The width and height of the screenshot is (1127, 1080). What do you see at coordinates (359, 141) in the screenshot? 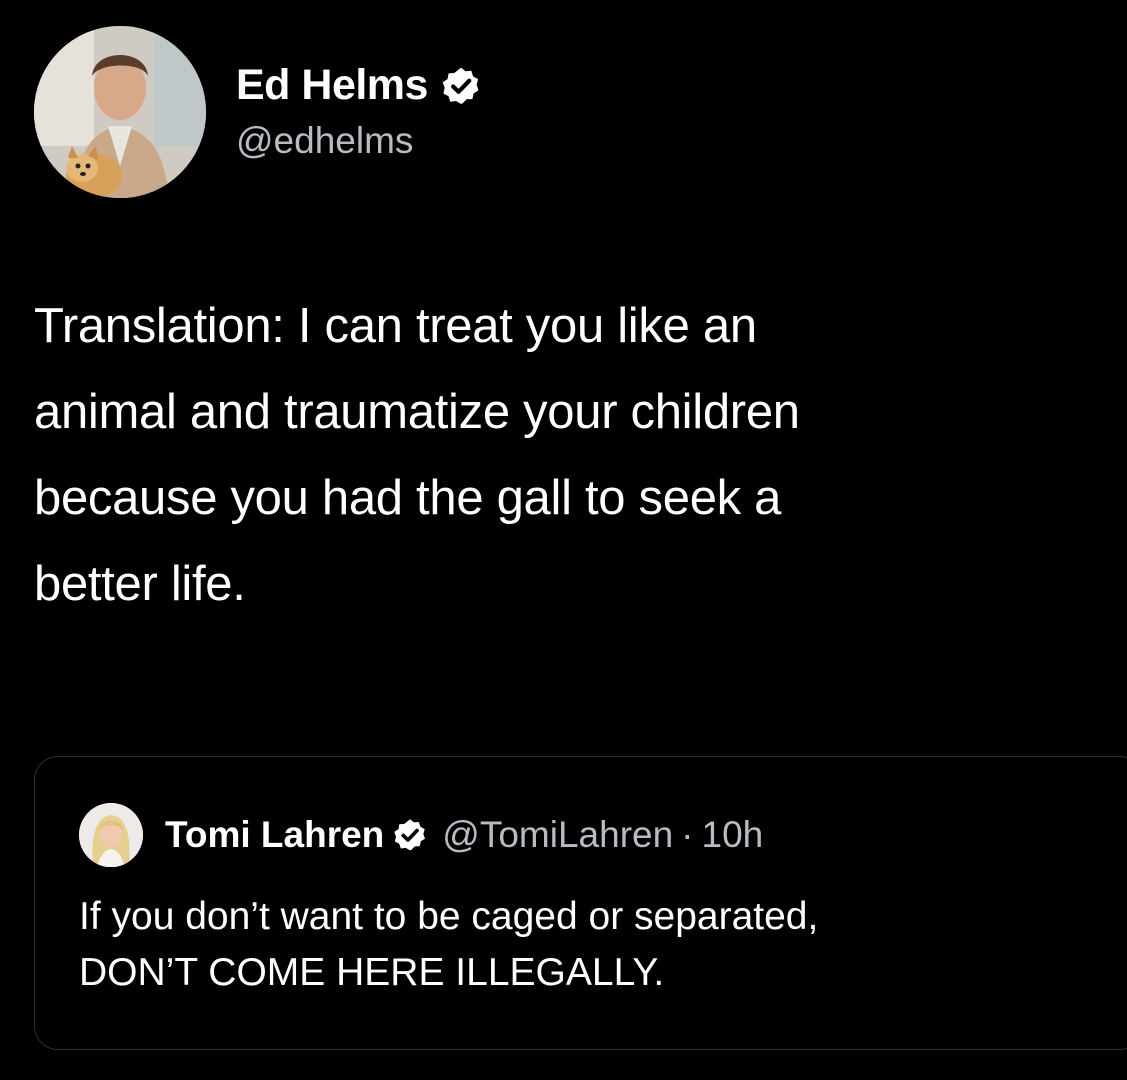
I see `author-handle: @edhelms` at bounding box center [359, 141].